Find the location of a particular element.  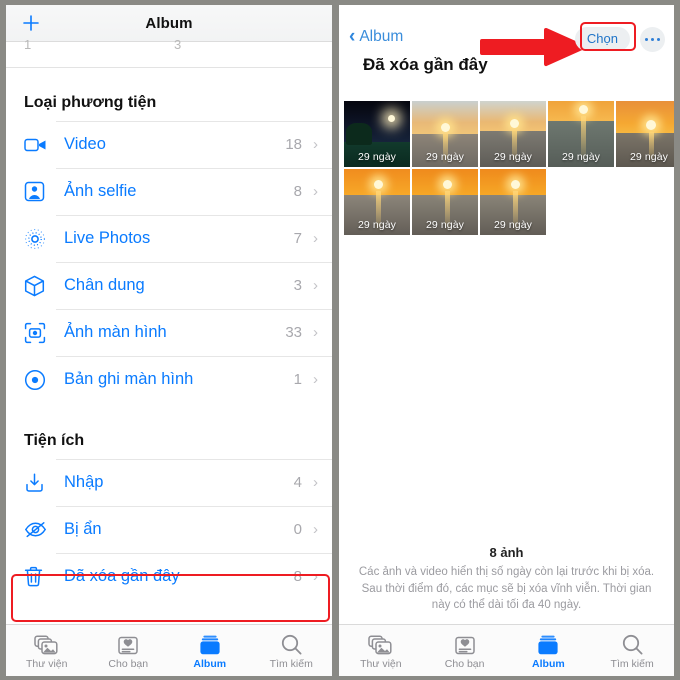

item-count: 3 is located at coordinates (297, 285).